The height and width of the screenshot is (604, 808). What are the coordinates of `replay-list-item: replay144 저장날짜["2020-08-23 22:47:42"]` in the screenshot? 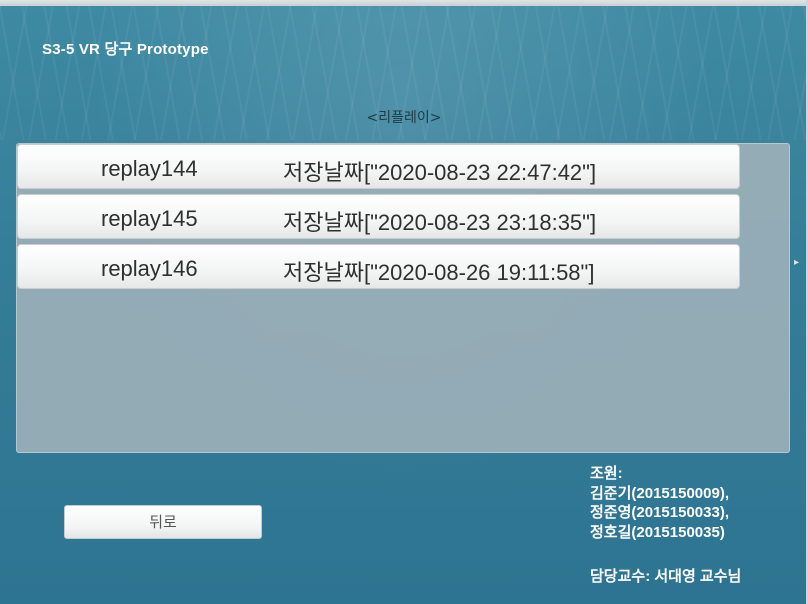 It's located at (378, 166).